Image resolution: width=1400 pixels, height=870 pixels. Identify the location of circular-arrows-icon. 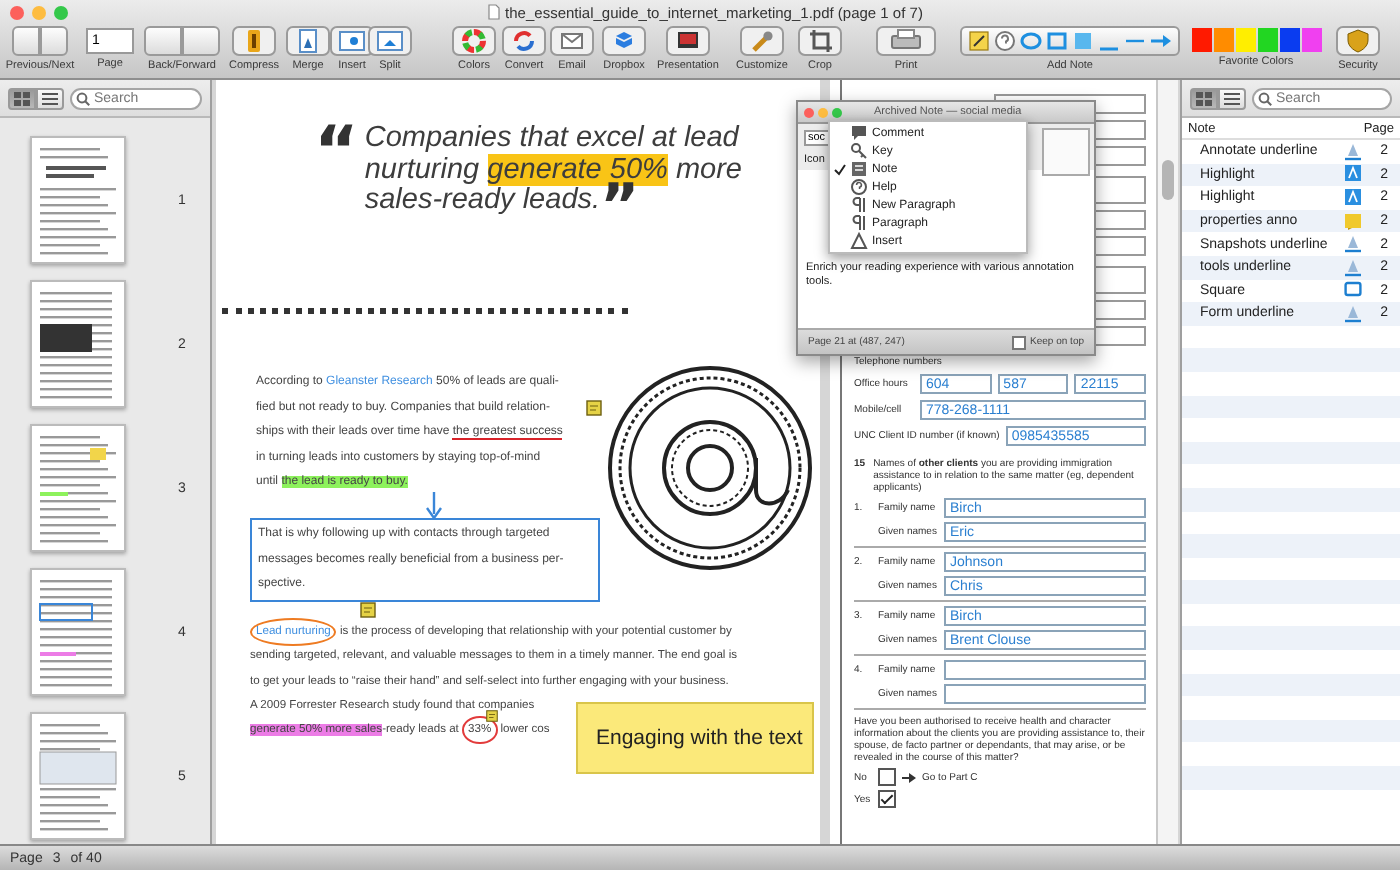
(524, 41).